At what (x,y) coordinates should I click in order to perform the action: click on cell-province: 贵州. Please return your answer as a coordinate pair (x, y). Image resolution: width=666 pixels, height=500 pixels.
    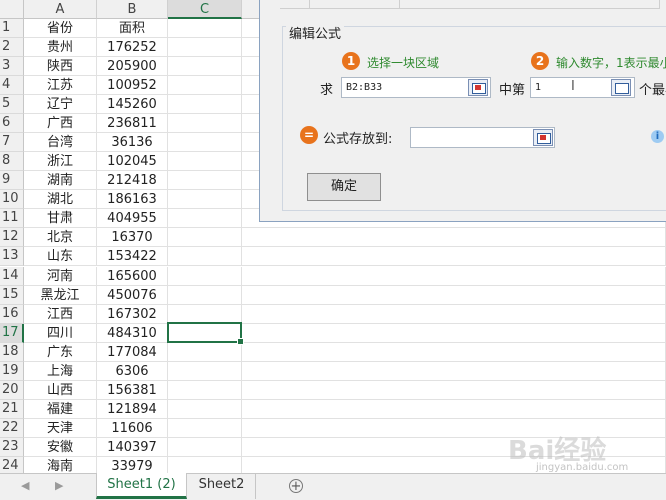
    Looking at the image, I should click on (60, 47).